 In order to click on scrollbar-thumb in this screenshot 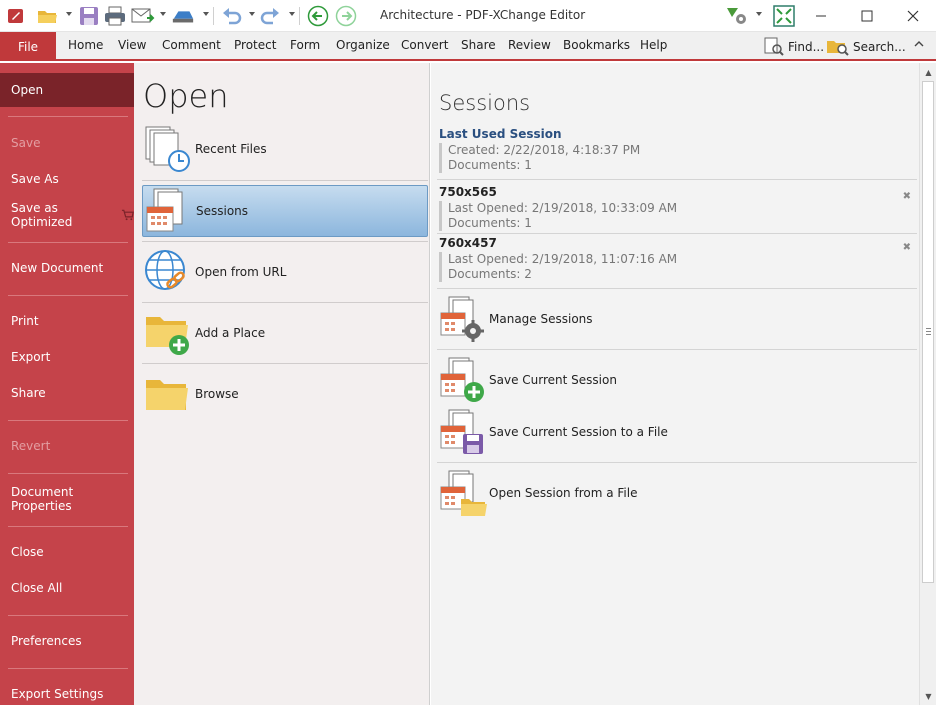, I will do `click(928, 332)`.